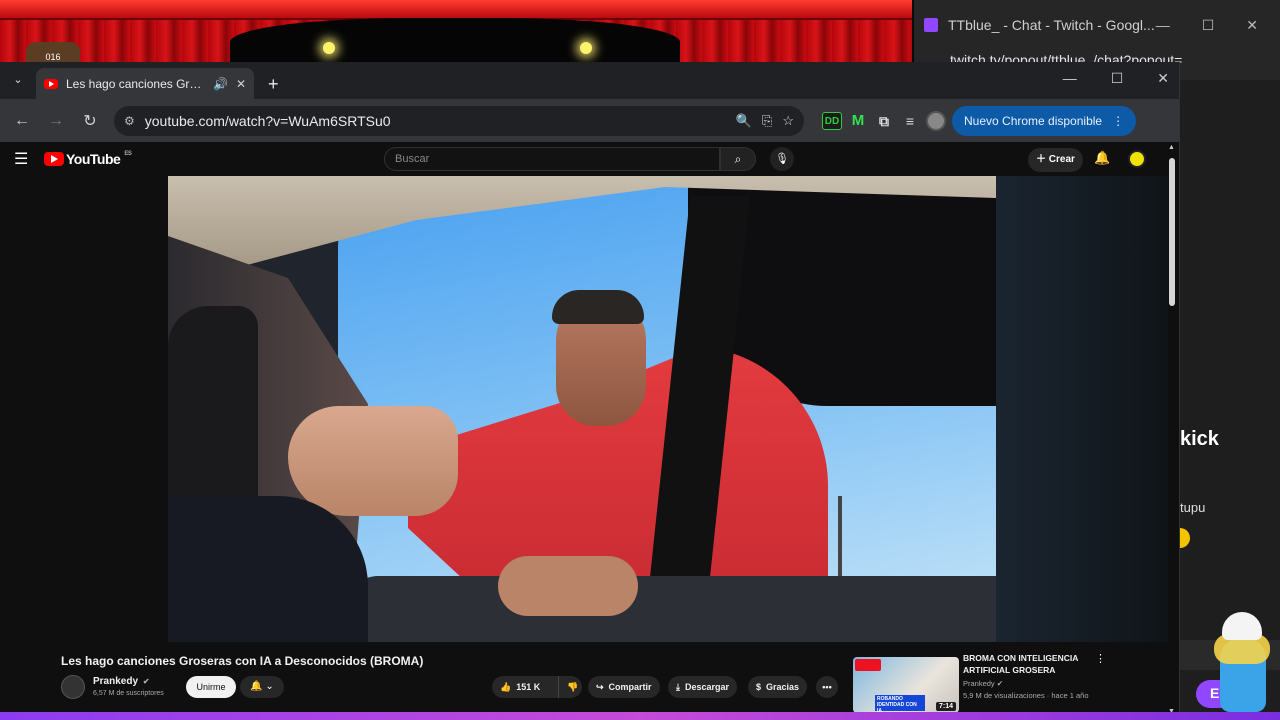 This screenshot has width=1280, height=720. What do you see at coordinates (1163, 25) in the screenshot?
I see `twitch-minimize-button: —` at bounding box center [1163, 25].